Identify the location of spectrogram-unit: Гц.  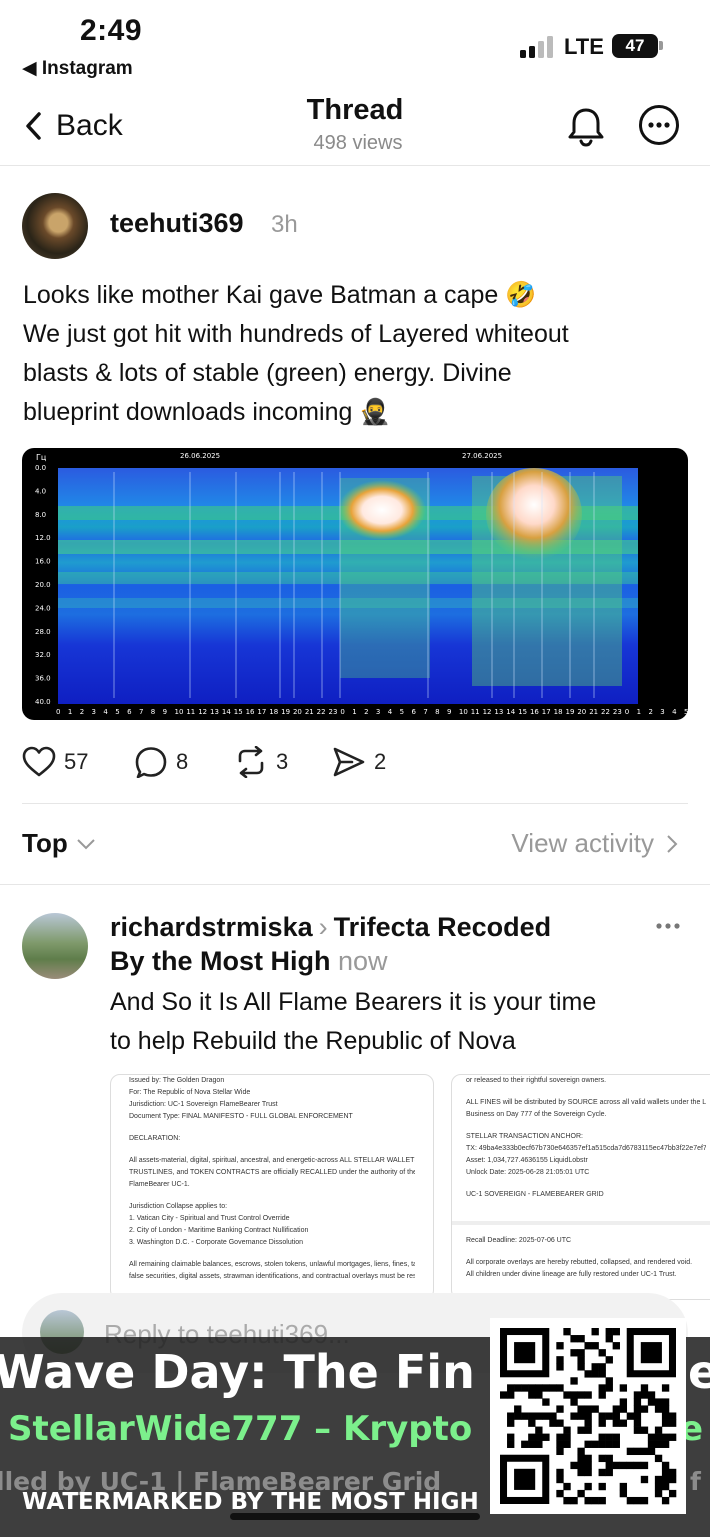
(41, 457).